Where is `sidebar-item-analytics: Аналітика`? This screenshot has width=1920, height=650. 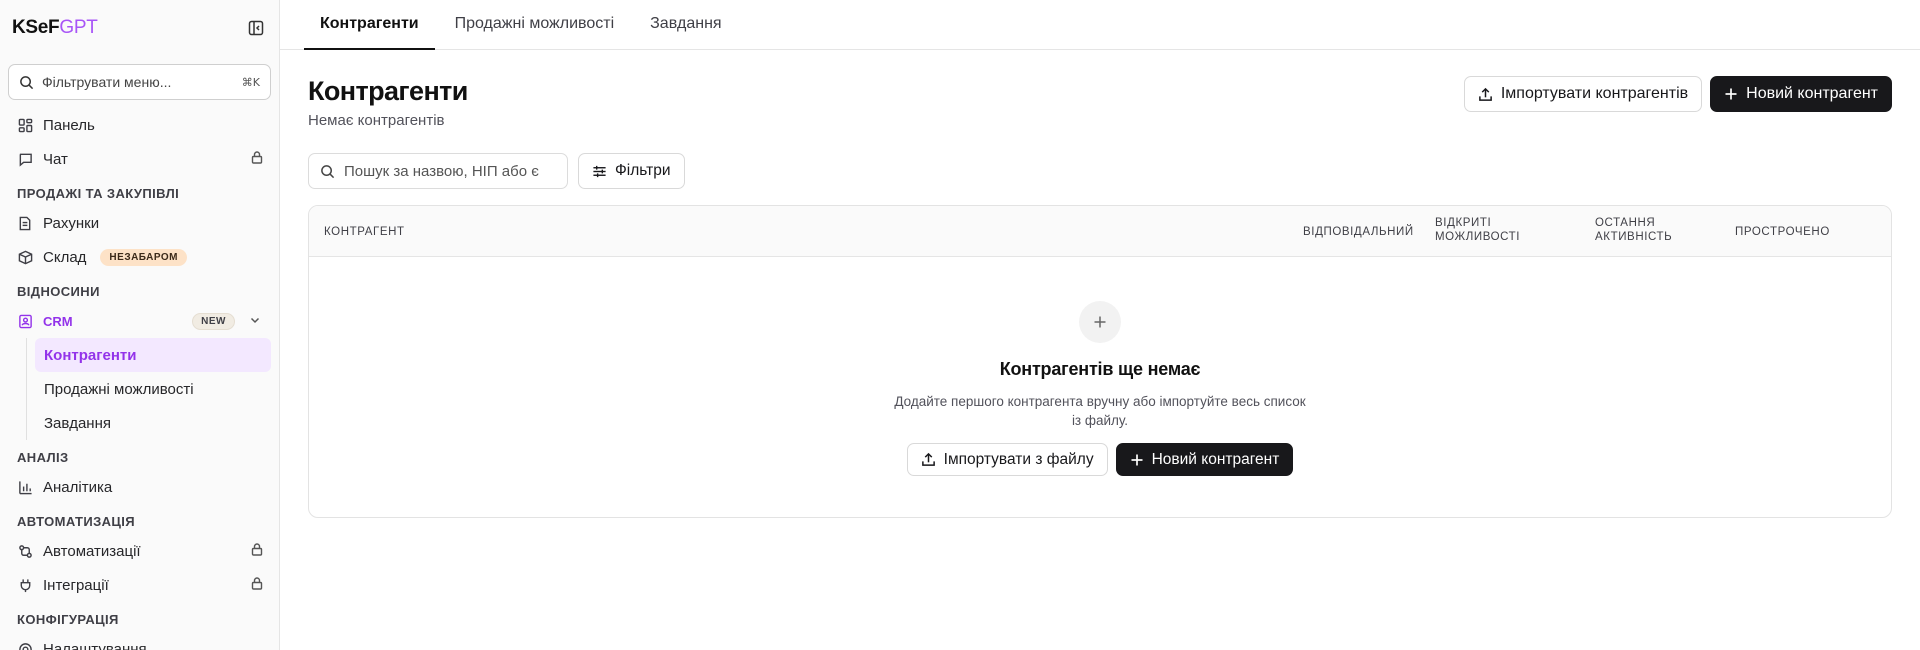
sidebar-item-analytics: Аналітика is located at coordinates (139, 487).